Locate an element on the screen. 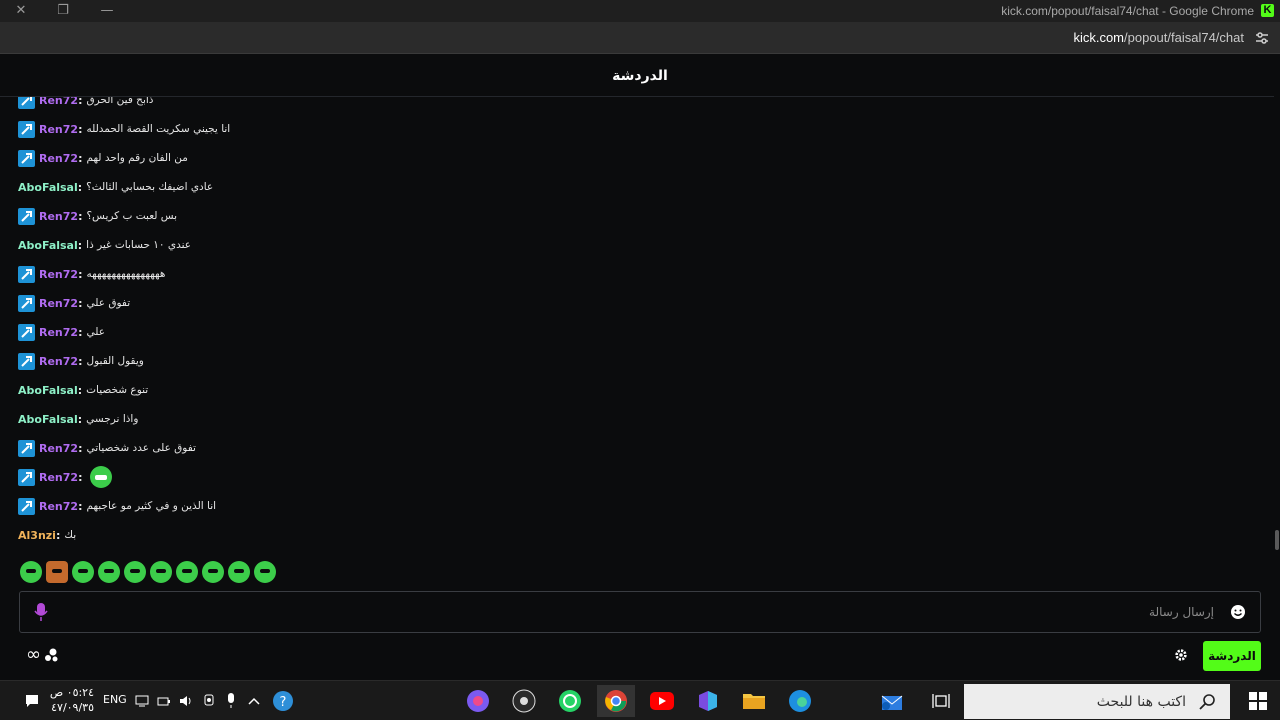  taskbar-clock: ٠٥:٢٤ ص ٤٧/٠٩/٣٥ is located at coordinates (71, 700).